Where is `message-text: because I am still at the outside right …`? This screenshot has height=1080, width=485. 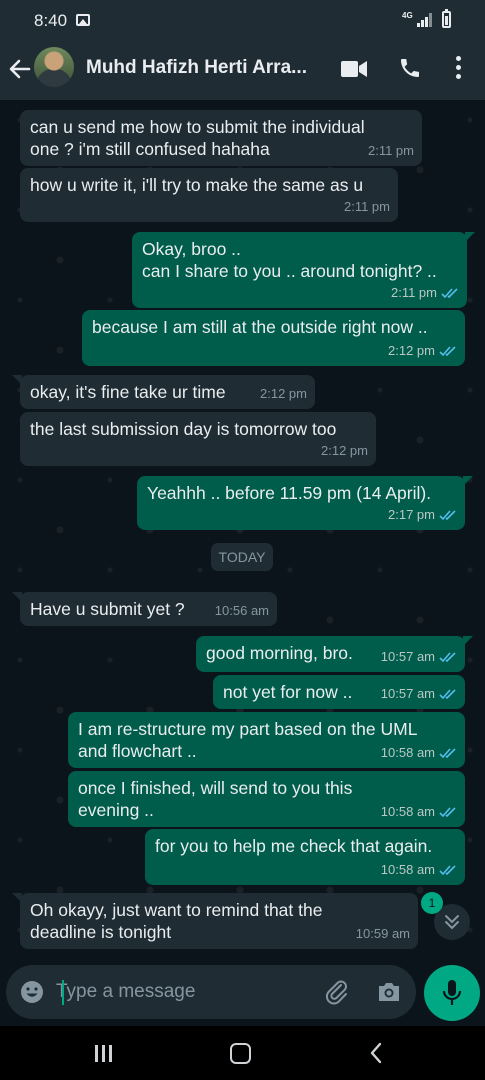 message-text: because I am still at the outside right … is located at coordinates (260, 327).